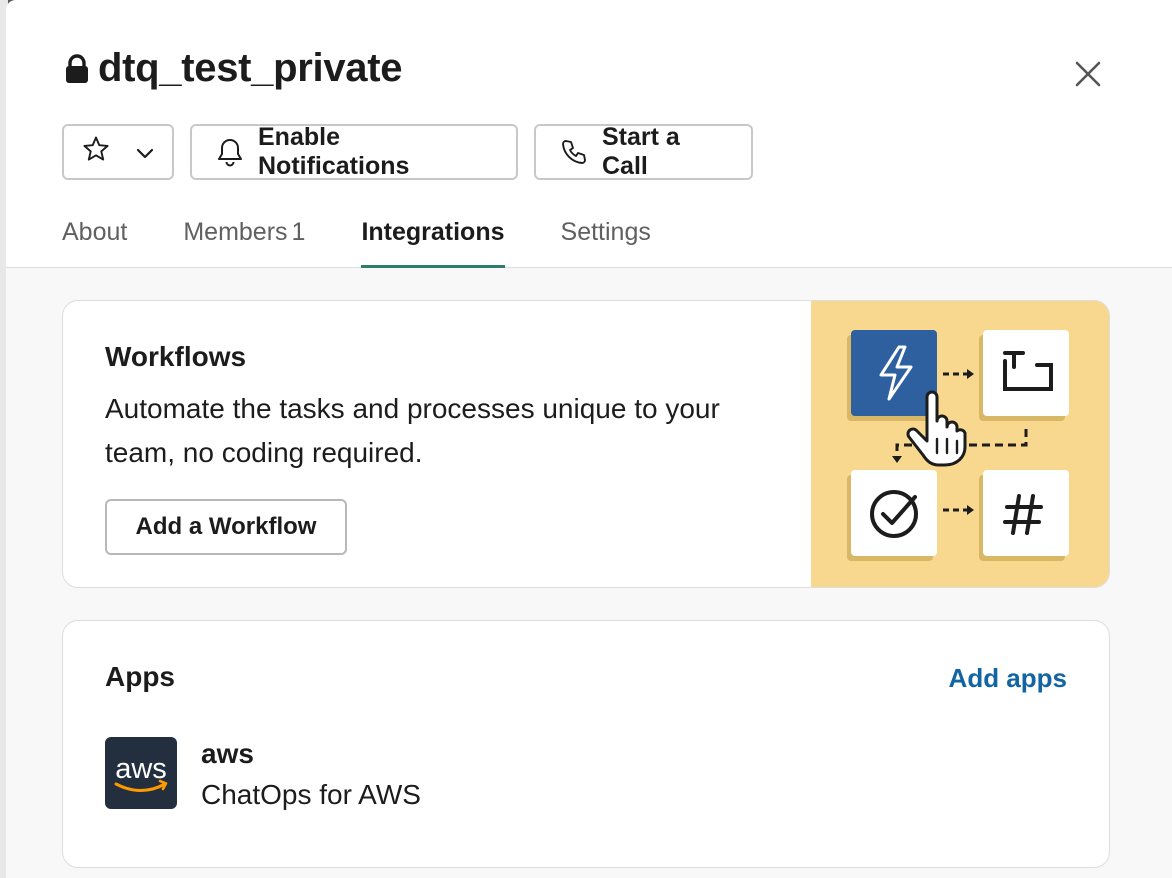 This screenshot has width=1172, height=878. What do you see at coordinates (960, 444) in the screenshot?
I see `workflow-illustration` at bounding box center [960, 444].